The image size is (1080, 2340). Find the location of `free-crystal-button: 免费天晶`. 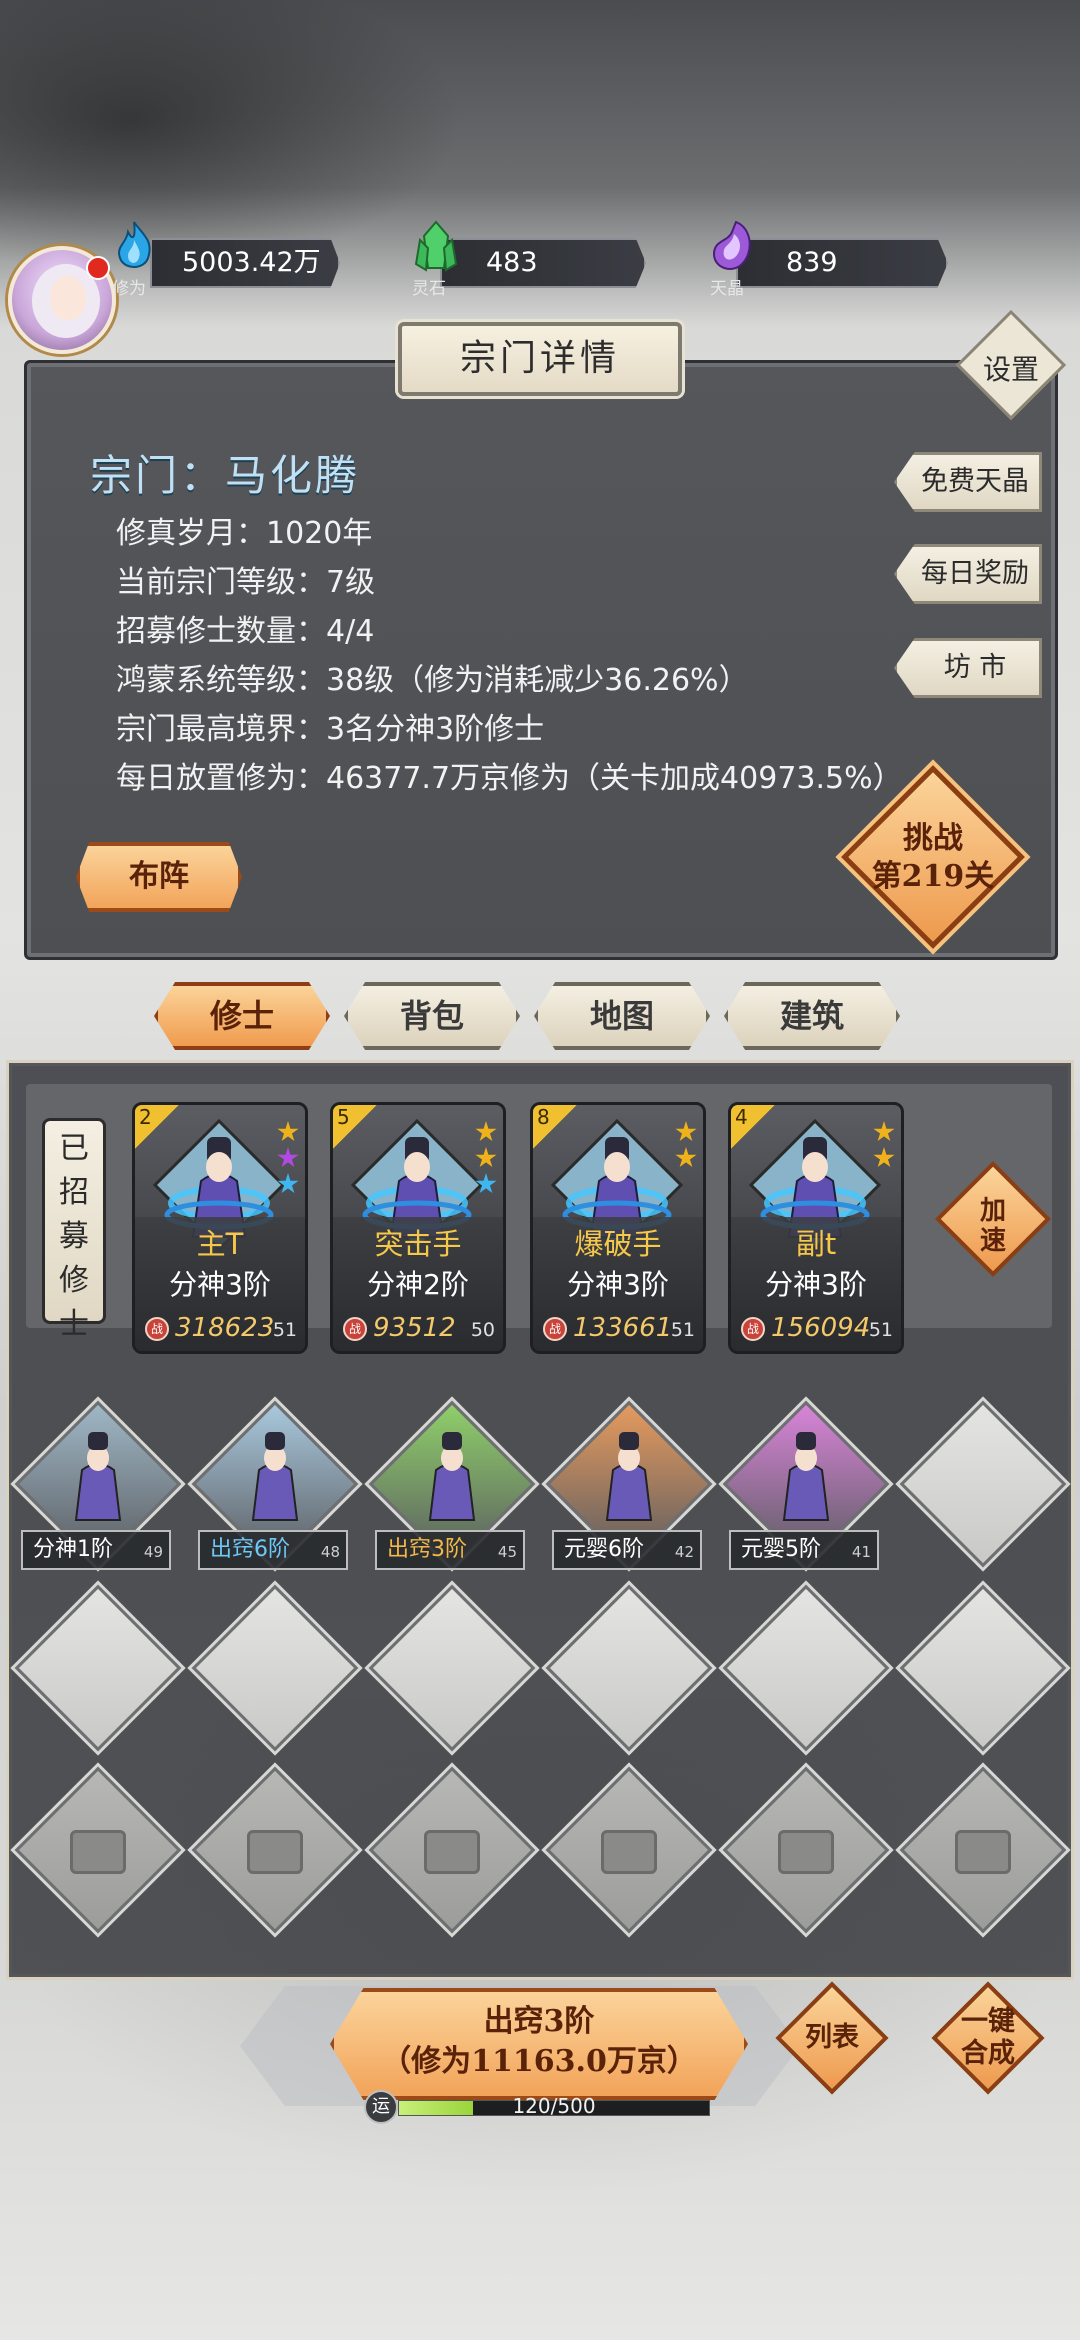

free-crystal-button: 免费天晶 is located at coordinates (968, 482).